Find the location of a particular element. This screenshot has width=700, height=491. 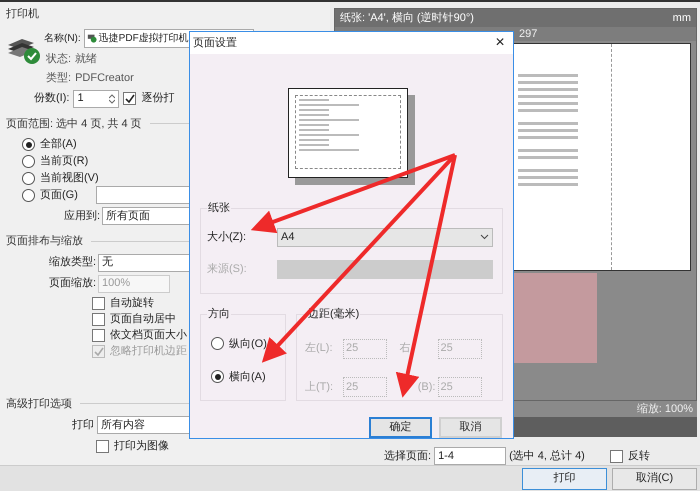

status-value: 就绪 is located at coordinates (86, 59).